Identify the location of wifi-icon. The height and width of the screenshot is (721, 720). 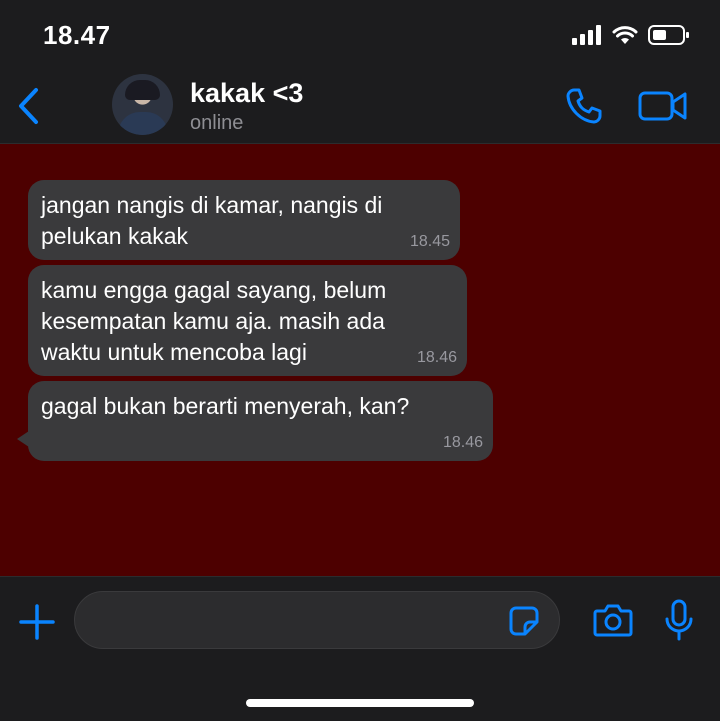
(625, 35).